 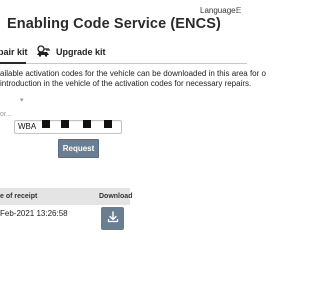 I want to click on request-button: Request, so click(x=78, y=148).